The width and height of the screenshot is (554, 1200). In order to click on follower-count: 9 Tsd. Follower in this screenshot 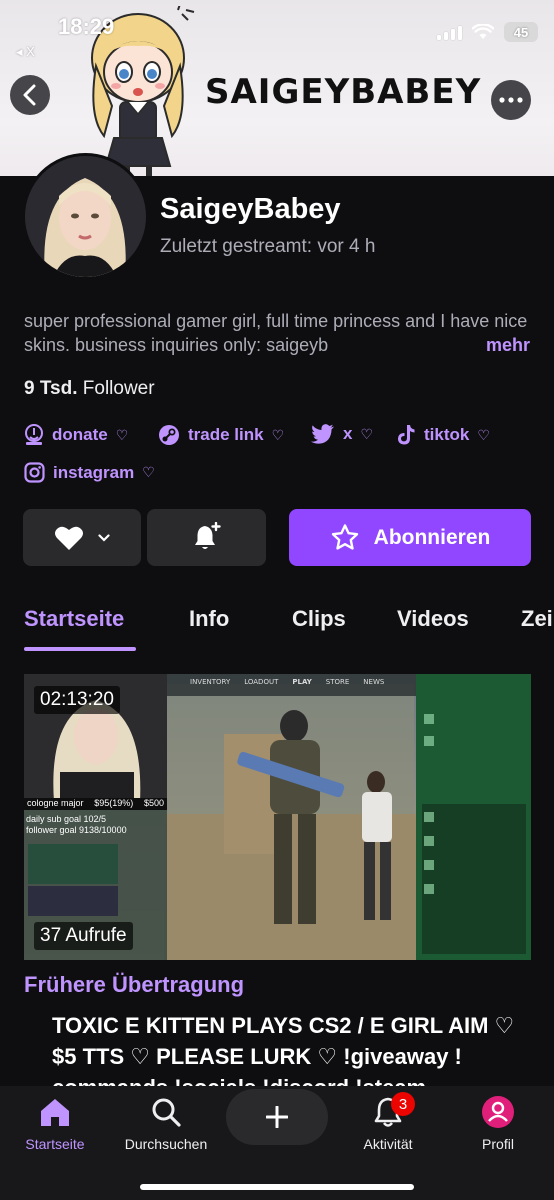, I will do `click(89, 389)`.